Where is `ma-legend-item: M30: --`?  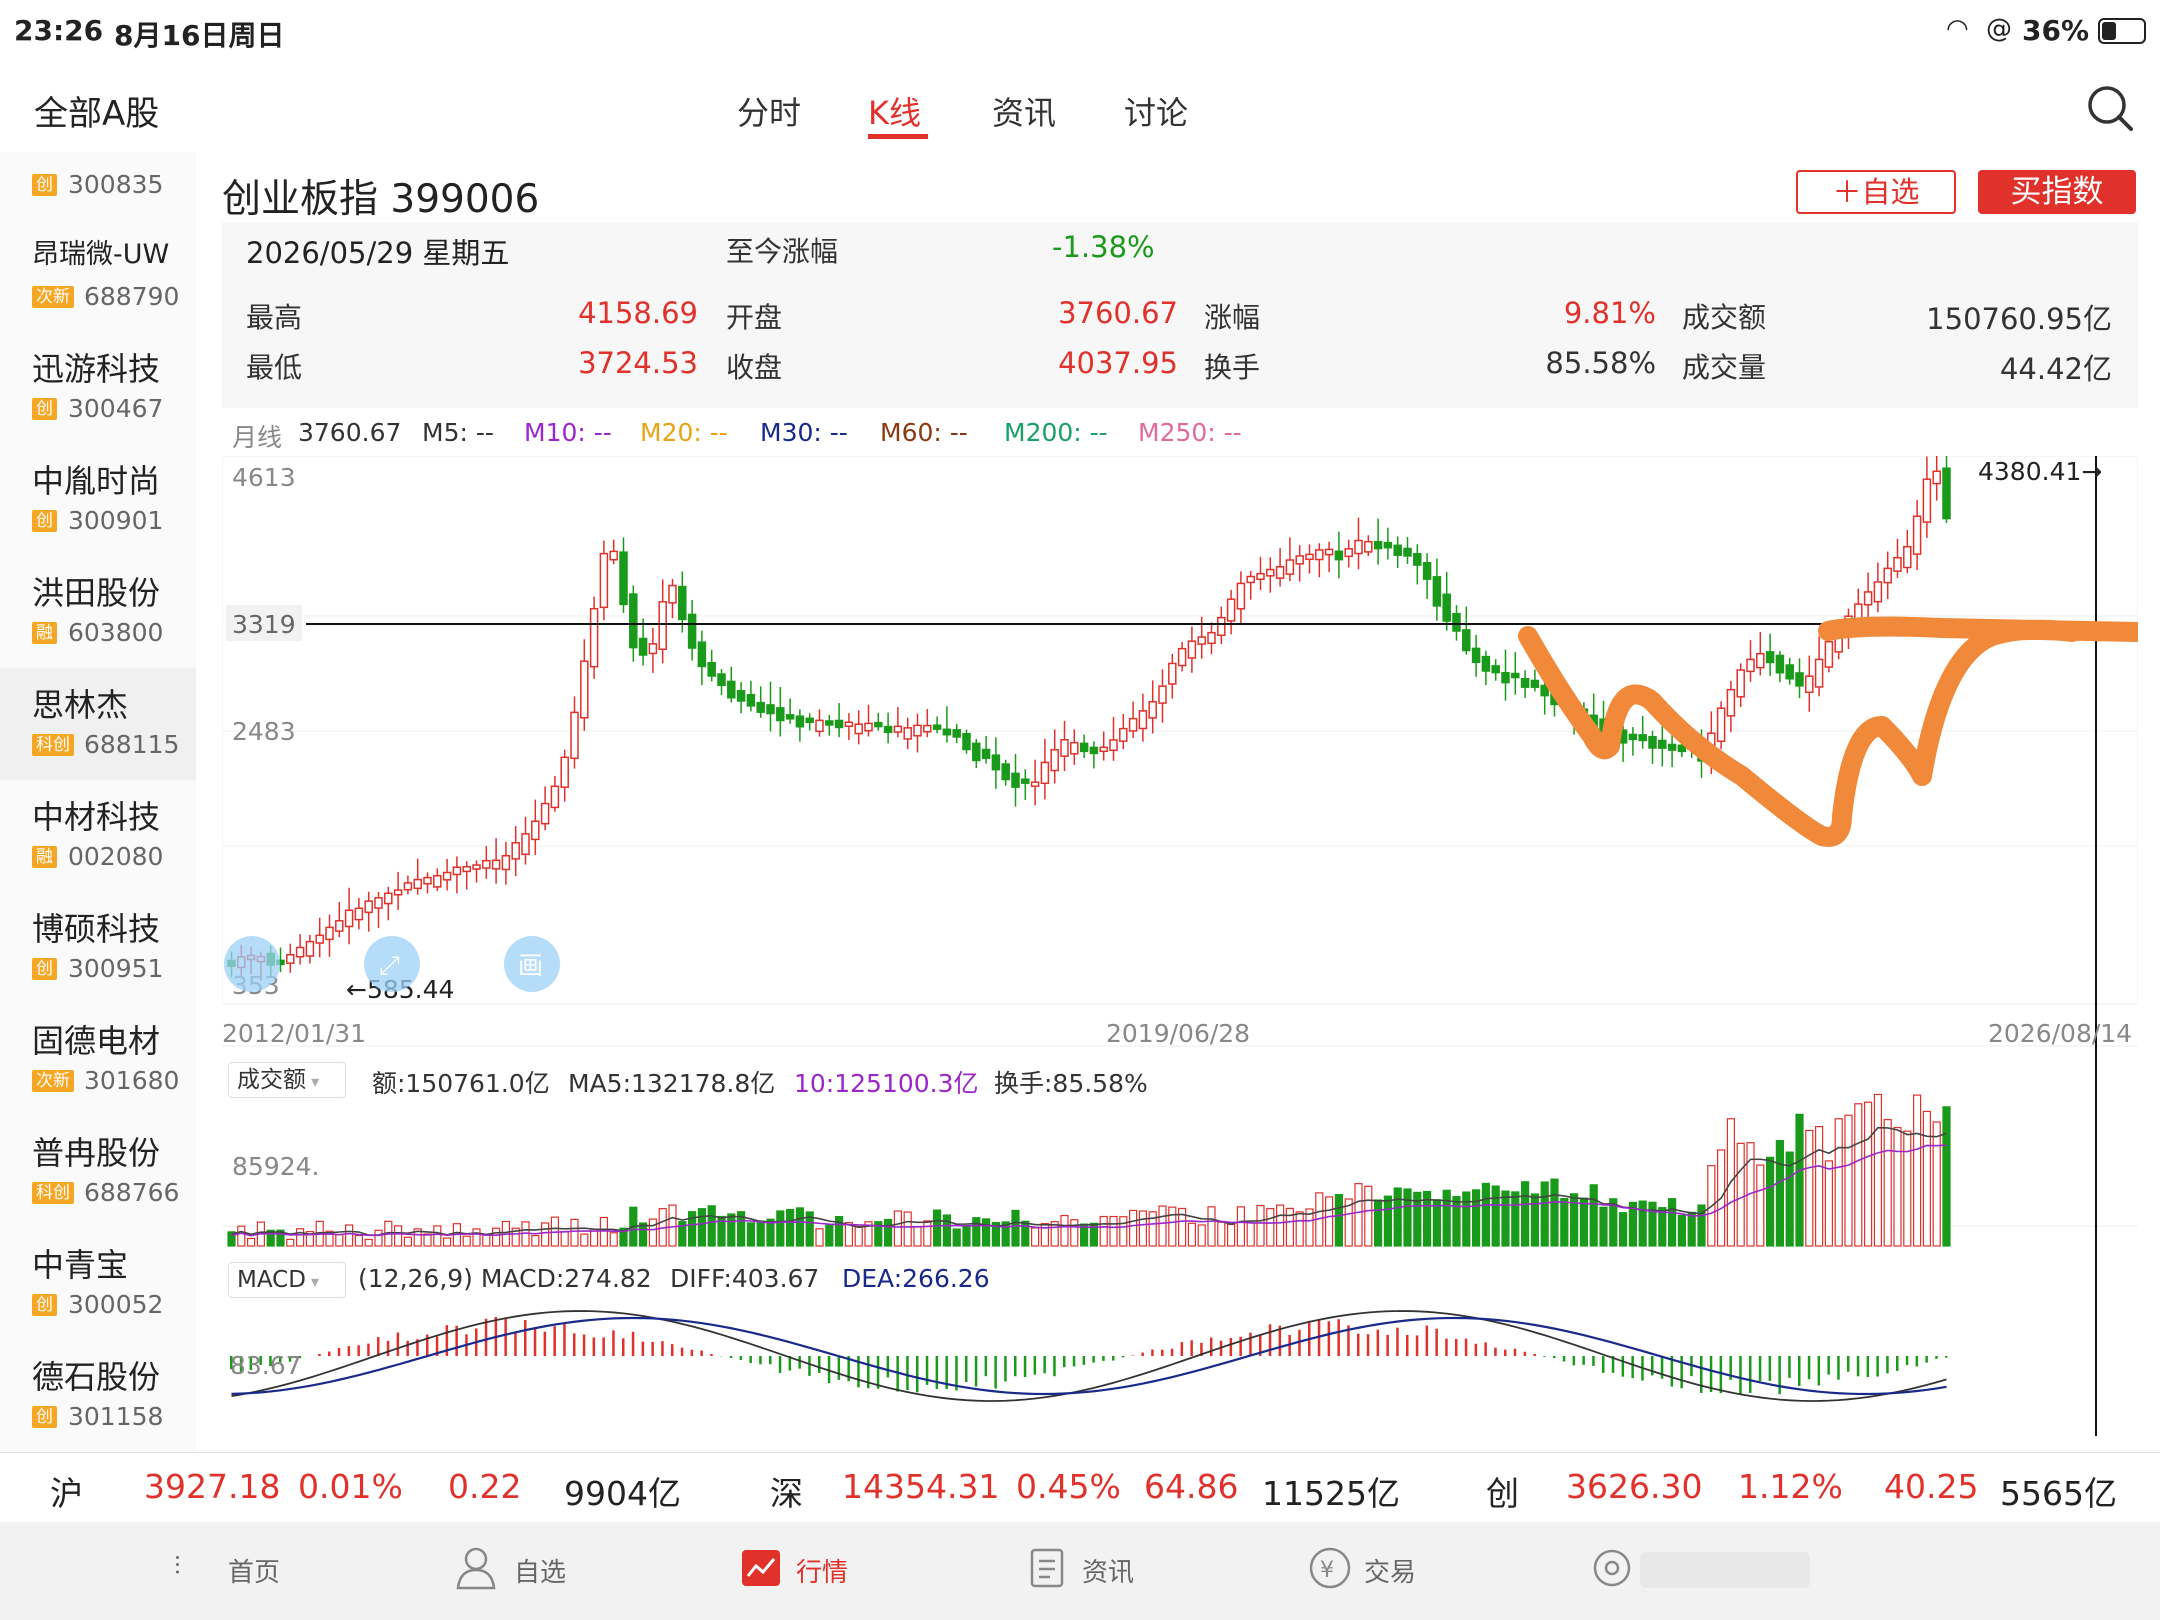 ma-legend-item: M30: -- is located at coordinates (804, 432).